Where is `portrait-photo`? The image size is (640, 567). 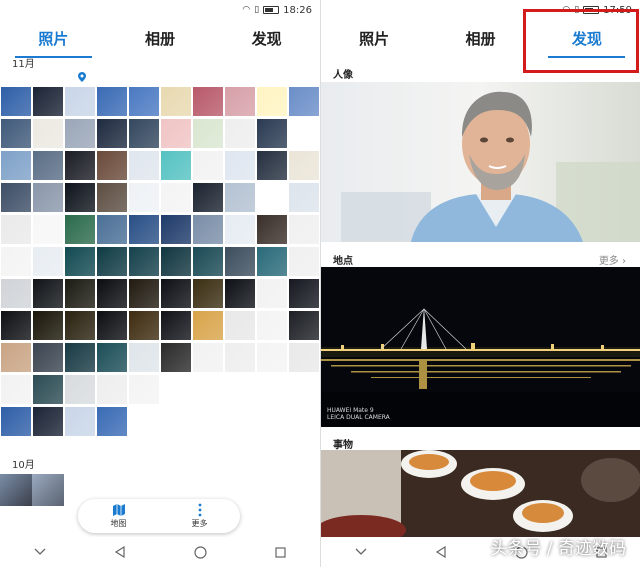 portrait-photo is located at coordinates (480, 162).